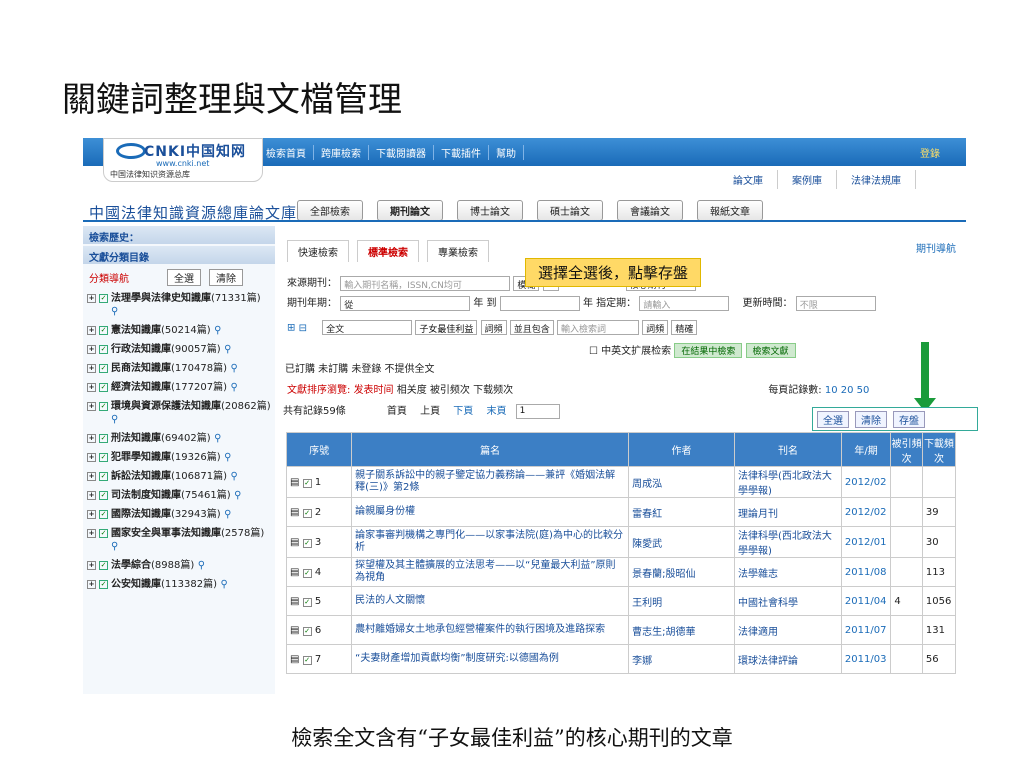 This screenshot has width=1024, height=768. Describe the element at coordinates (319, 601) in the screenshot. I see `row-no: ▤ ✓ 5` at that location.